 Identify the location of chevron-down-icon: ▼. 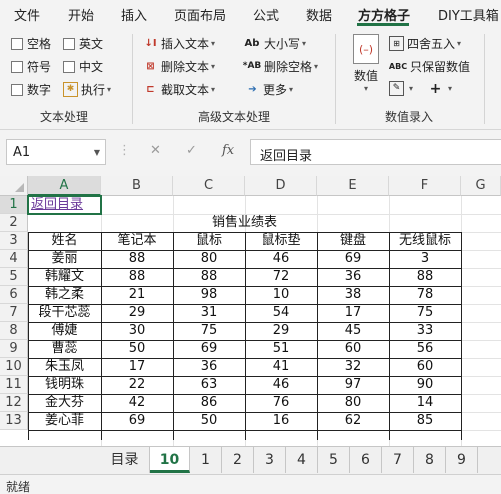
(97, 152).